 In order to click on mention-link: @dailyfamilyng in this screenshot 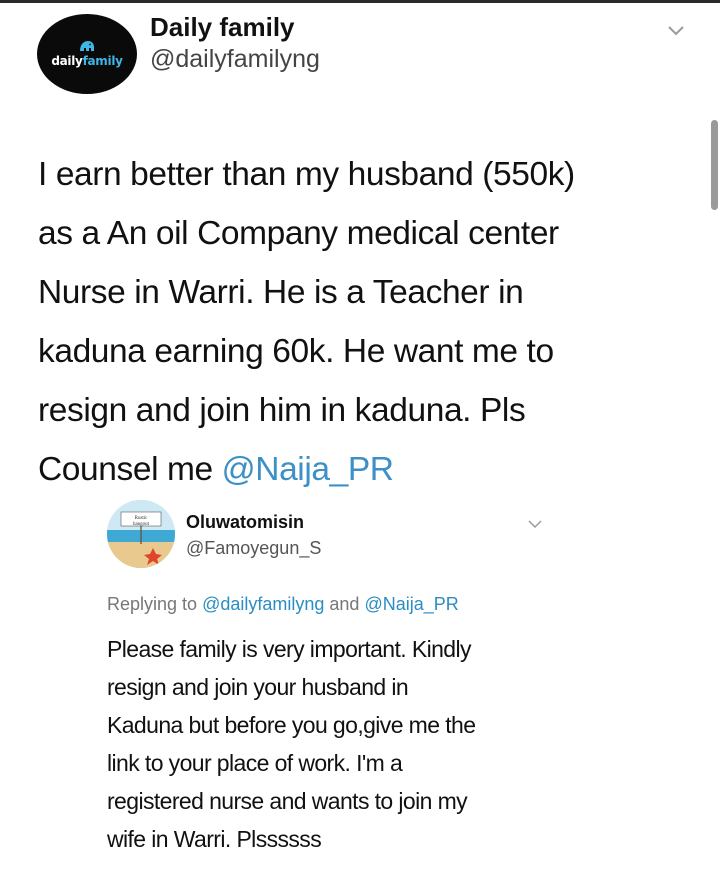, I will do `click(263, 604)`.